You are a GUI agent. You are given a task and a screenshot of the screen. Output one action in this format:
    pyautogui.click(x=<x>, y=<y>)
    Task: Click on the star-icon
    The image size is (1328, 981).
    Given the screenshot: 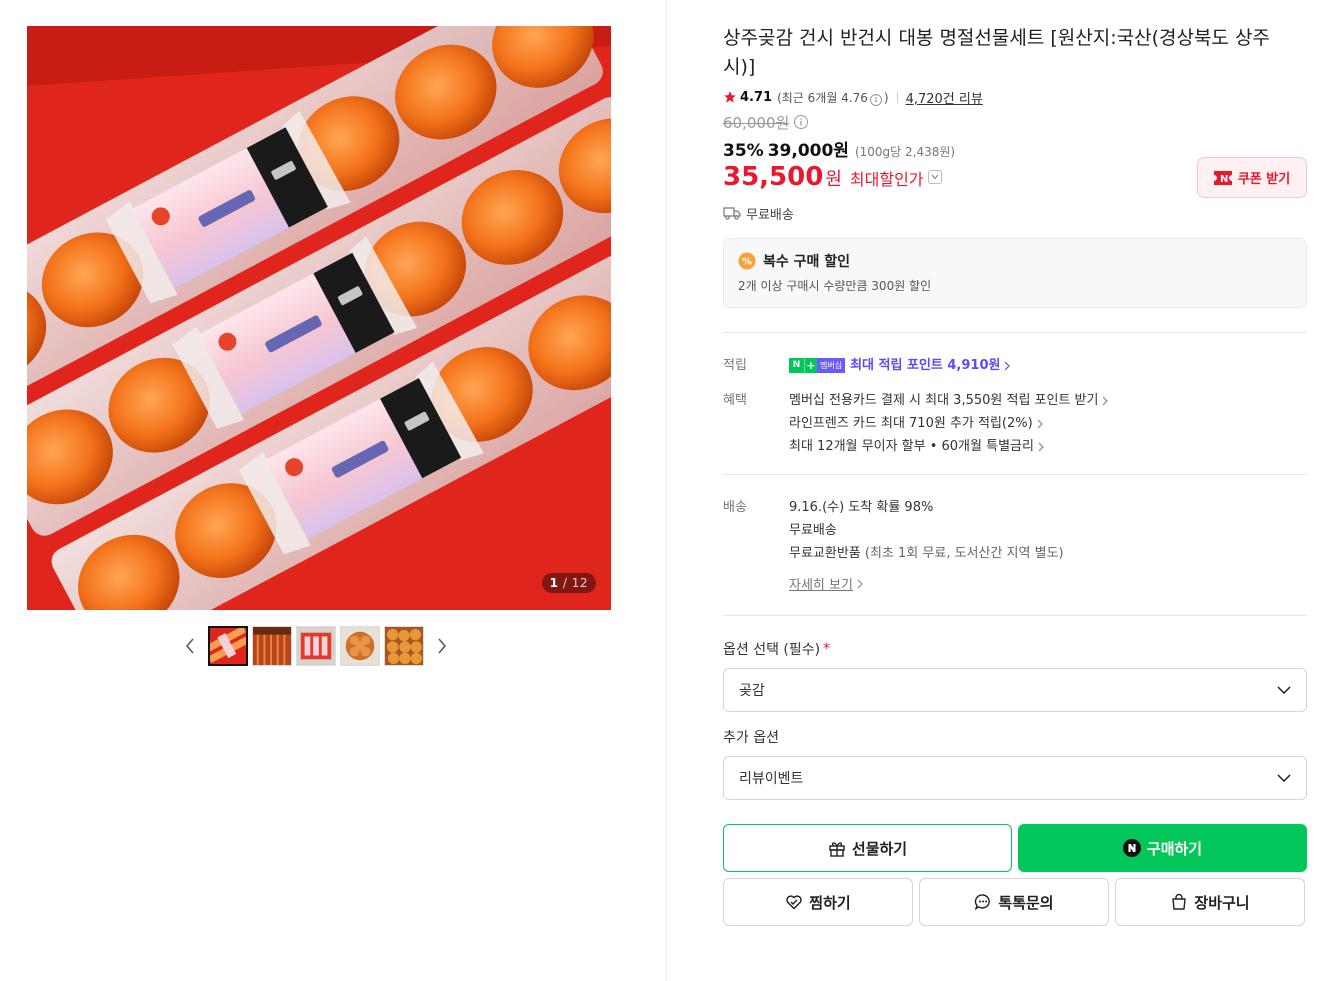 What is the action you would take?
    pyautogui.click(x=730, y=97)
    